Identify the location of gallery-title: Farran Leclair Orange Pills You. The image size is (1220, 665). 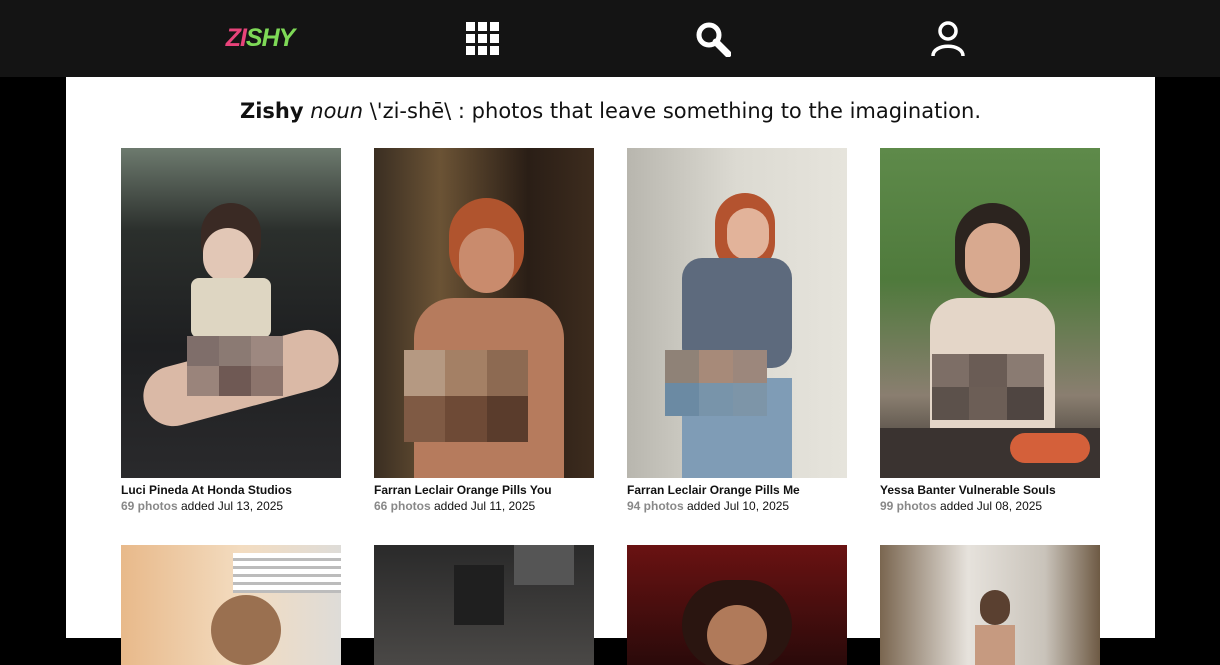
(484, 490).